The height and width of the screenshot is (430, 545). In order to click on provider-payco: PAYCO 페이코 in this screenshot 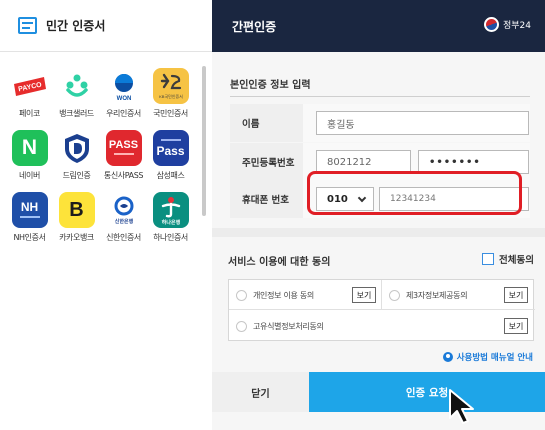, I will do `click(29, 93)`.